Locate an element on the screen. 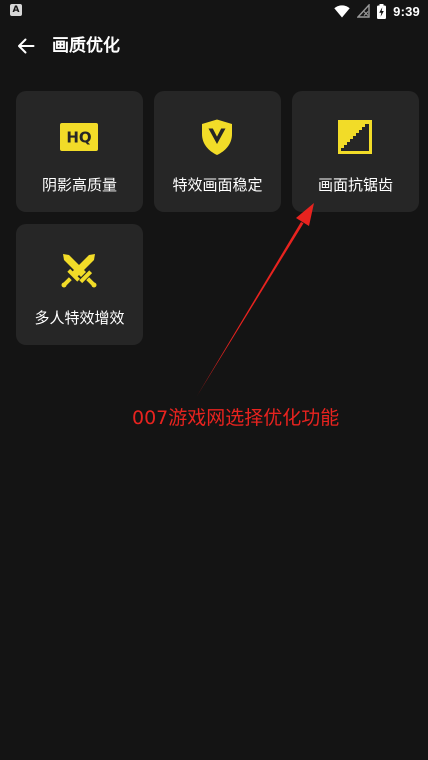 This screenshot has height=760, width=428. crossed-swords-icon is located at coordinates (79, 271).